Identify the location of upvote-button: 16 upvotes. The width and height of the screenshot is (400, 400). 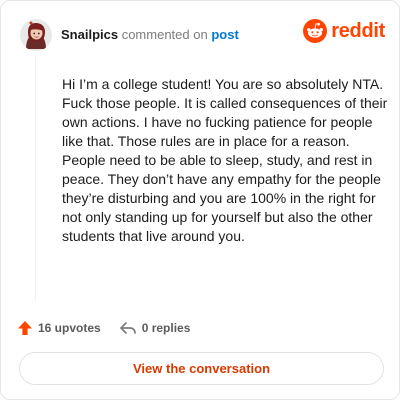
(59, 328).